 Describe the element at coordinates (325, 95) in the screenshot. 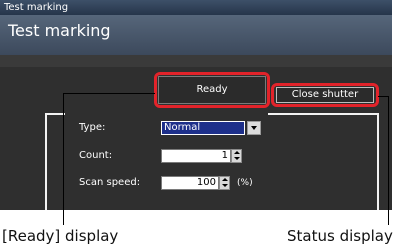

I see `status-callout-box` at that location.